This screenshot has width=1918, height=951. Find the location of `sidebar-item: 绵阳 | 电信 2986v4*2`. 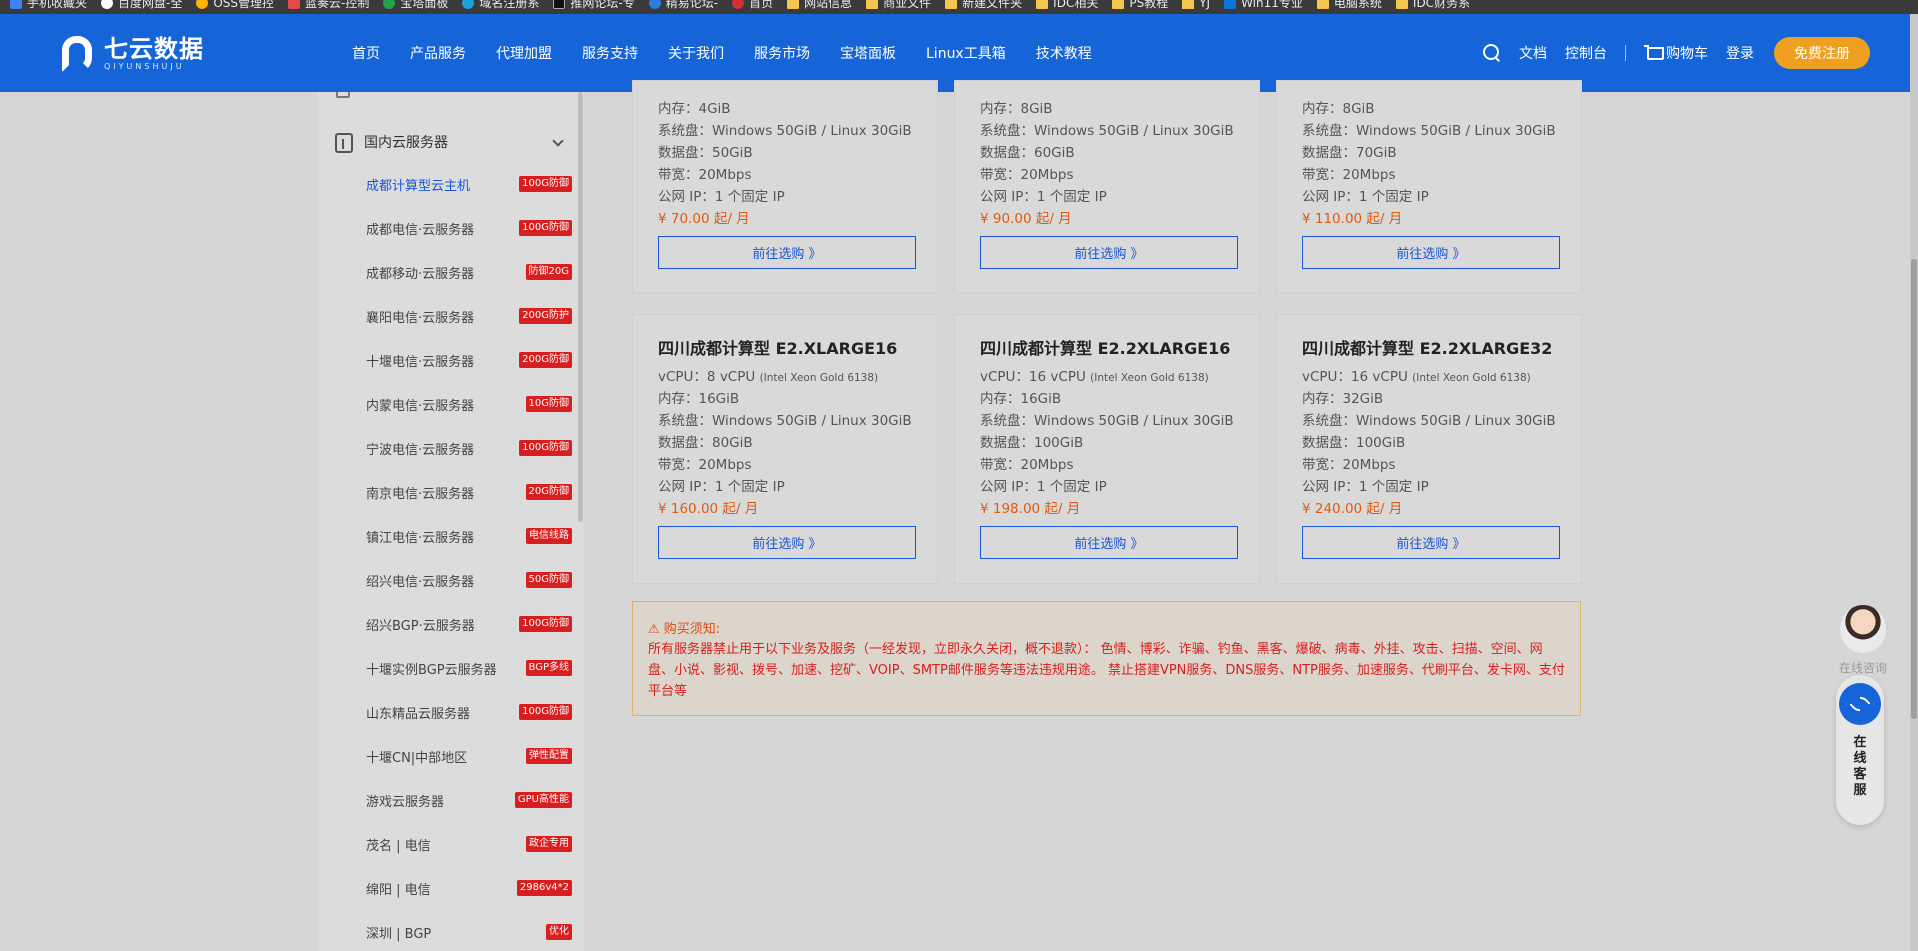

sidebar-item: 绵阳 | 电信 2986v4*2 is located at coordinates (469, 888).